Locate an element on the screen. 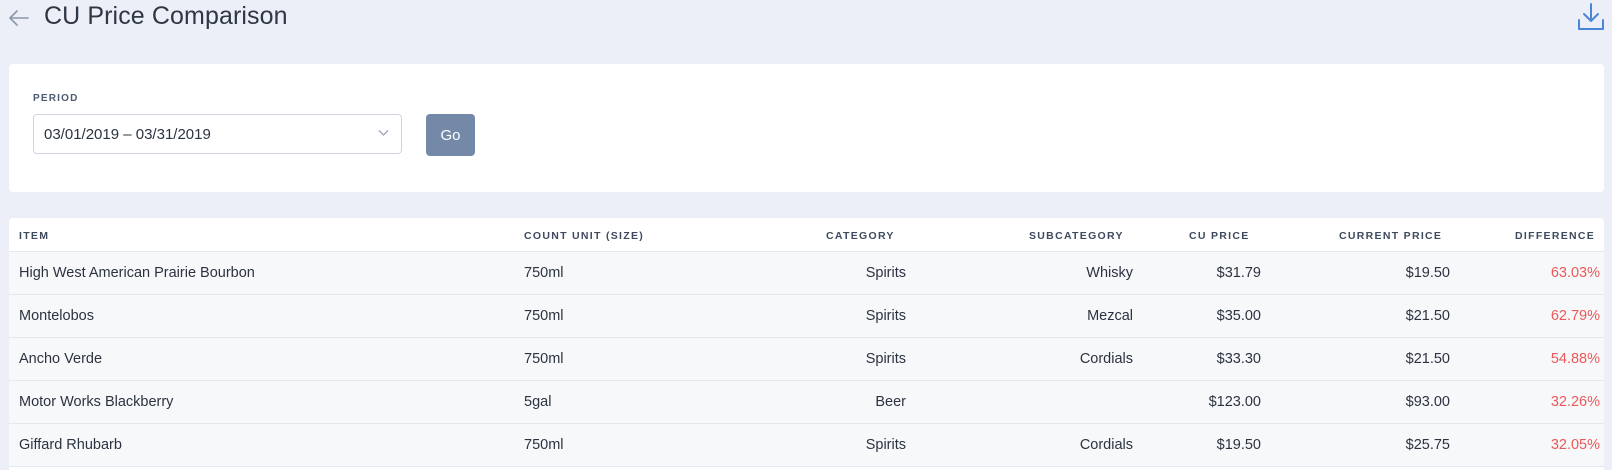 Image resolution: width=1612 pixels, height=470 pixels. chevron-down-icon is located at coordinates (383, 133).